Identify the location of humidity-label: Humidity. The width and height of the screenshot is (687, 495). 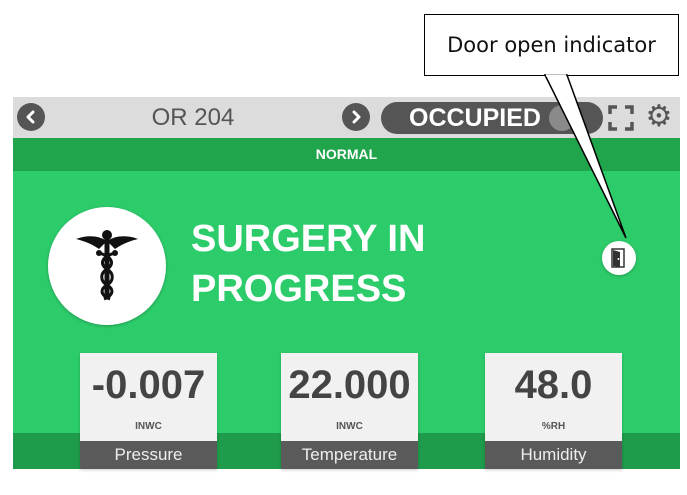
(553, 455).